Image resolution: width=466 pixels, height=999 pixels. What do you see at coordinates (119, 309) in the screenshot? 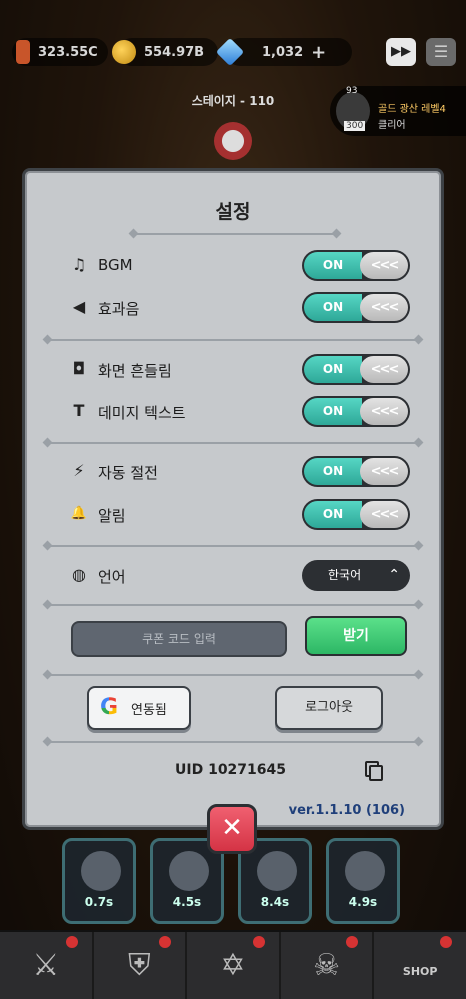
I see `setting-label: 효과음` at bounding box center [119, 309].